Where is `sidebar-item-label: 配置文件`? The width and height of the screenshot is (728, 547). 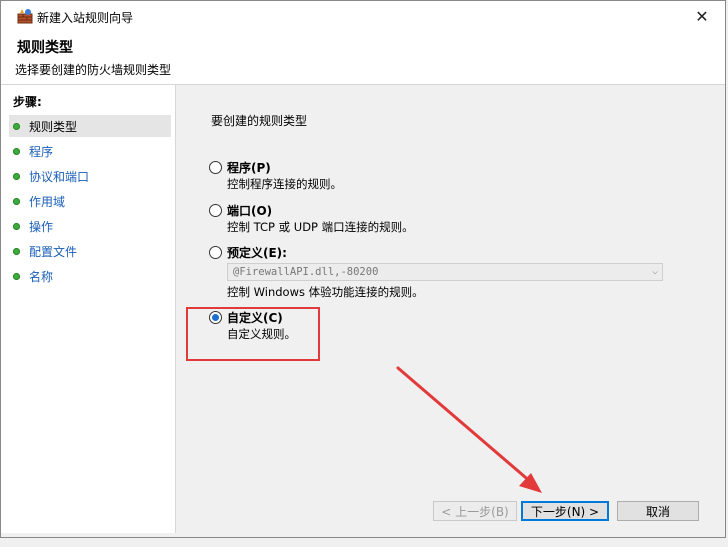
sidebar-item-label: 配置文件 is located at coordinates (53, 251).